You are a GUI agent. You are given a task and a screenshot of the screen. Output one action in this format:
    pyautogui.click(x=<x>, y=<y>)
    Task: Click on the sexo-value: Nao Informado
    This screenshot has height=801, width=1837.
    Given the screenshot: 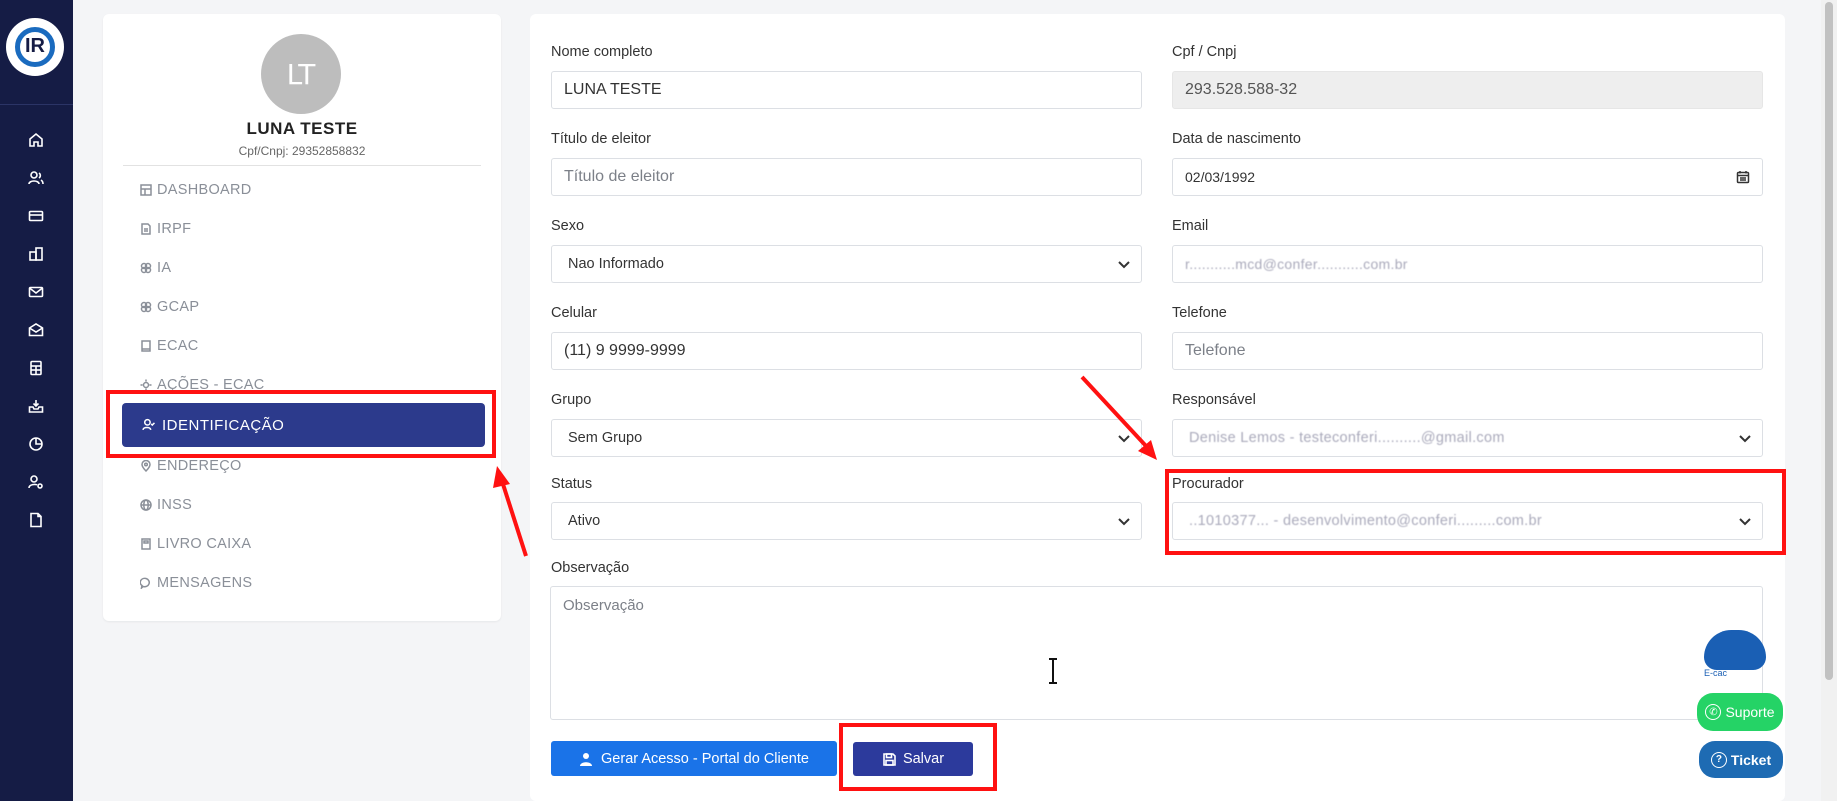 What is the action you would take?
    pyautogui.click(x=616, y=264)
    